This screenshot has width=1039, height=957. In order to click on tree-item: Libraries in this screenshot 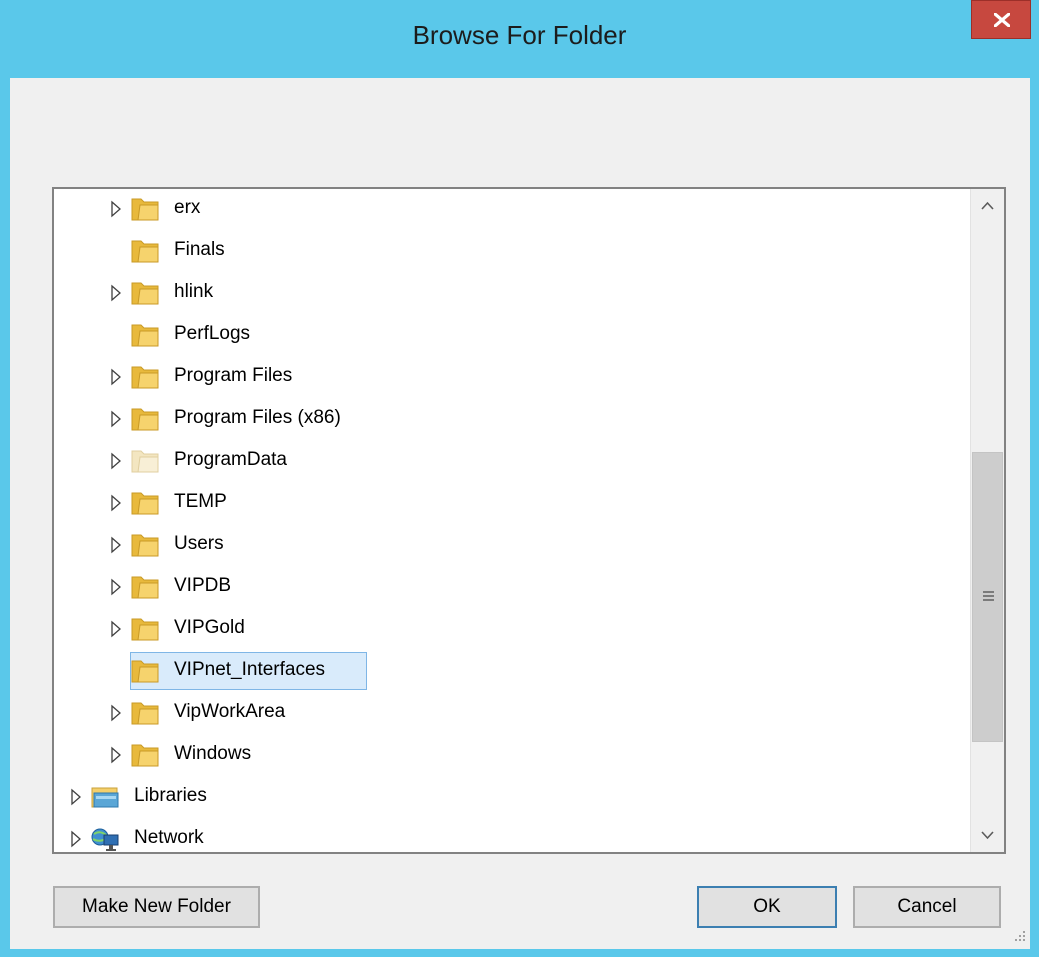, I will do `click(510, 797)`.